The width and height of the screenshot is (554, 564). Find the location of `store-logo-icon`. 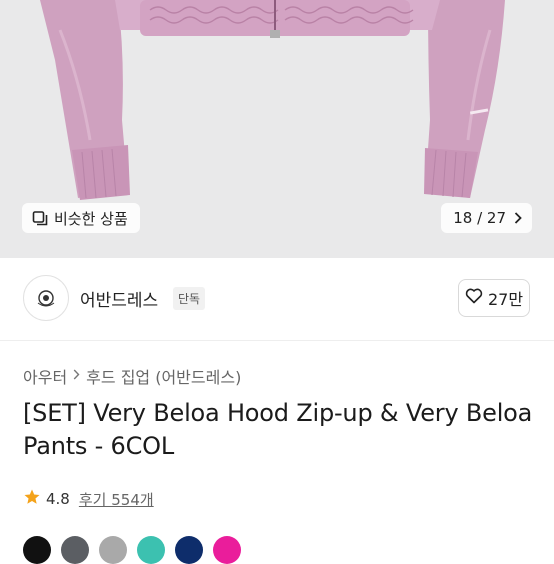

store-logo-icon is located at coordinates (46, 298).